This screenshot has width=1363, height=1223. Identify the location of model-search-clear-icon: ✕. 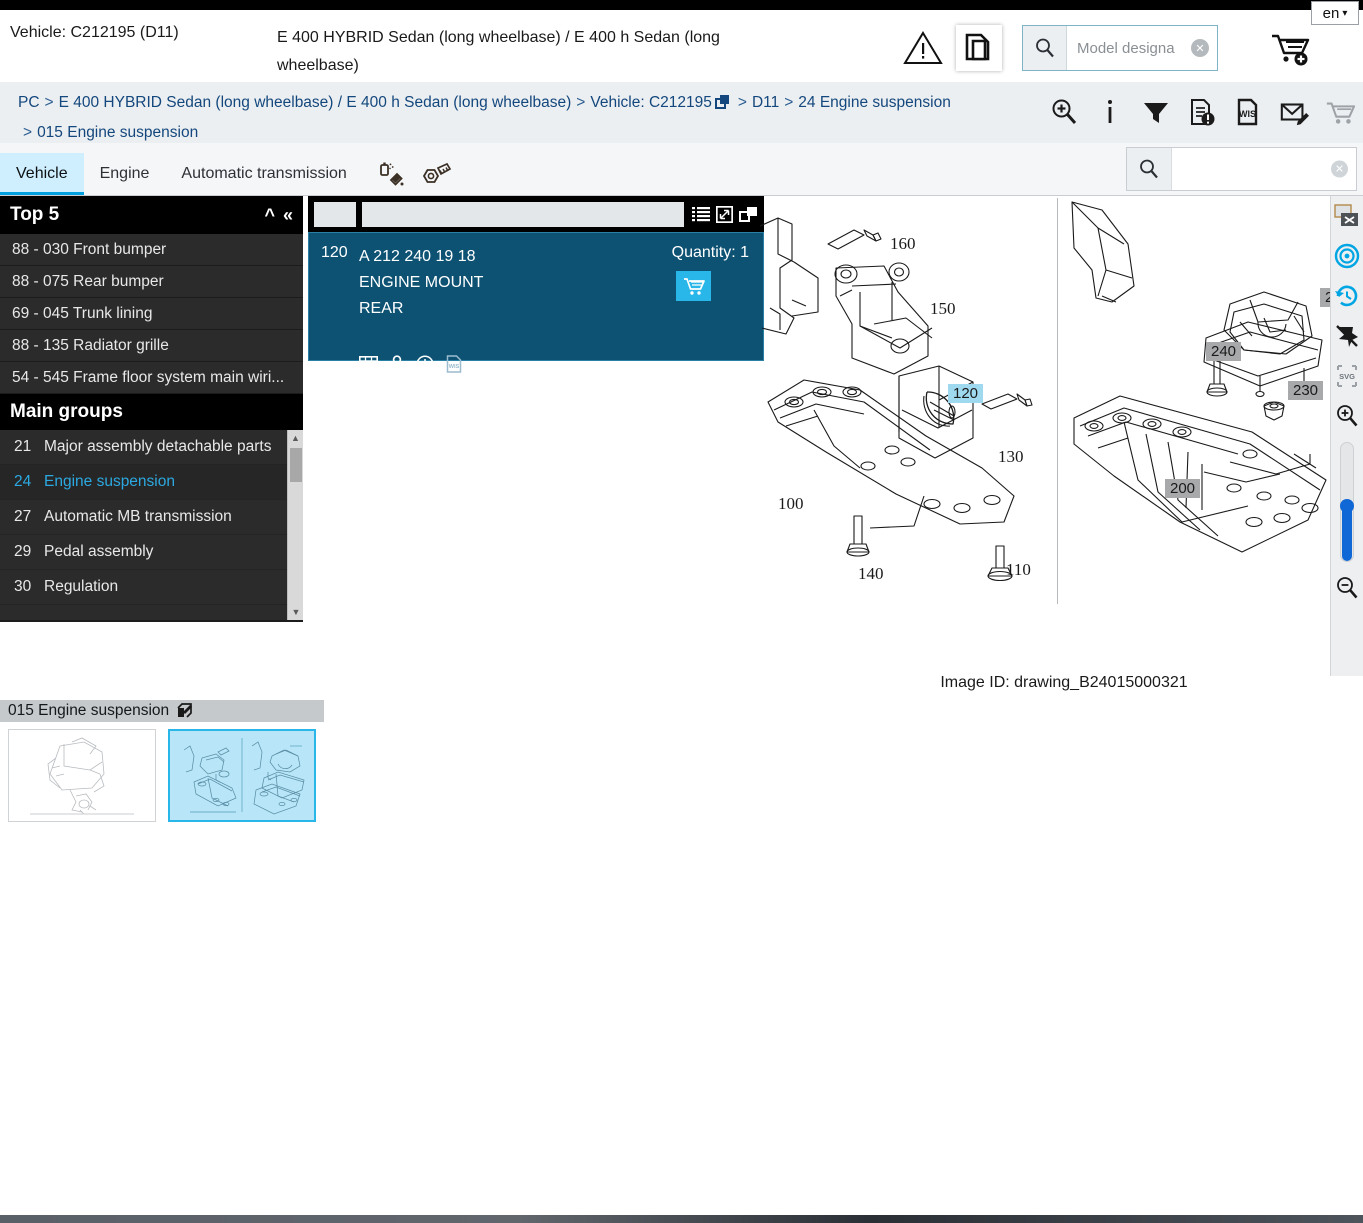
(1200, 48).